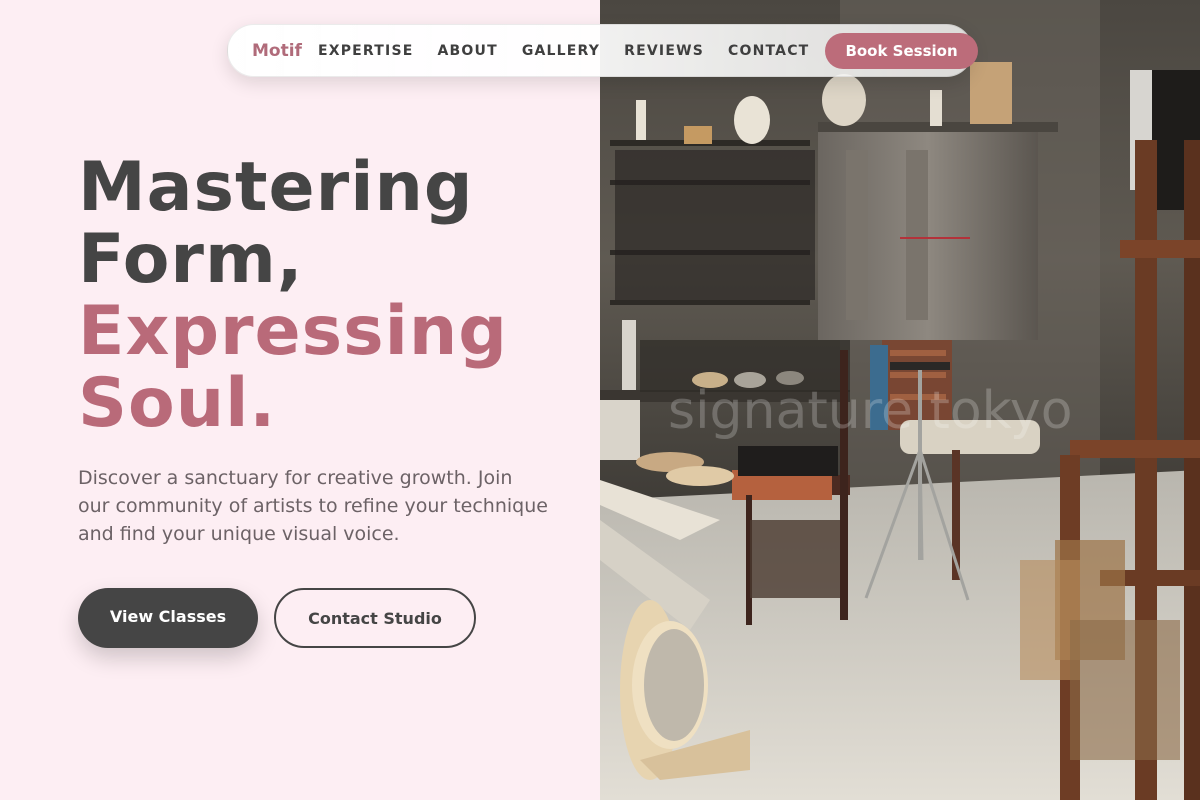  Describe the element at coordinates (293, 331) in the screenshot. I see `headline-line-3: Expressing` at that location.